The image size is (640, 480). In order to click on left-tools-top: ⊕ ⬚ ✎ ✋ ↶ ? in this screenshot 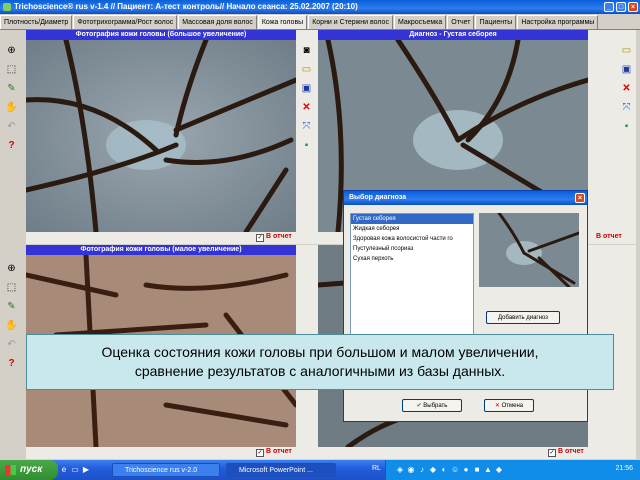, I will do `click(12, 101)`.